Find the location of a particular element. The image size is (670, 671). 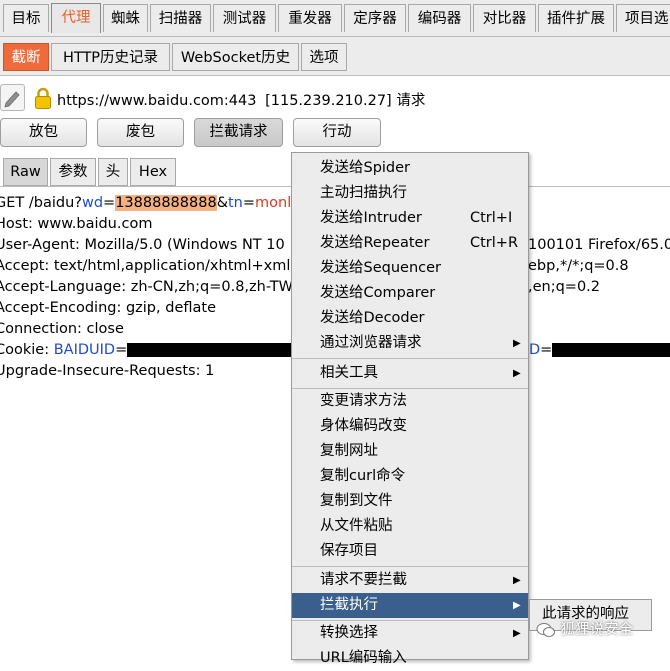

menu-send-to-intruder: 发送给Intruder Ctrl+I is located at coordinates (410, 218).